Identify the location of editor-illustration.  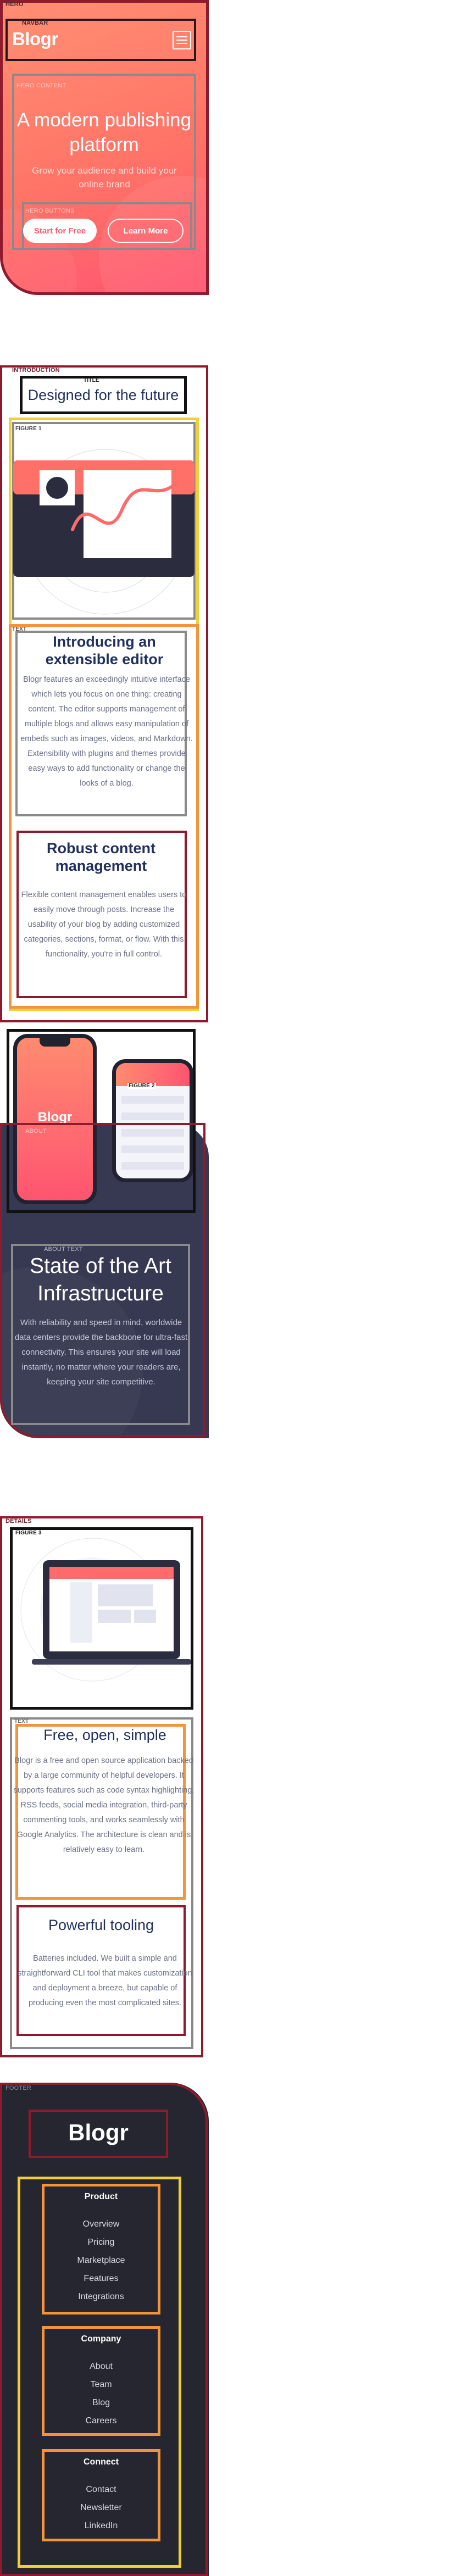
(104, 532).